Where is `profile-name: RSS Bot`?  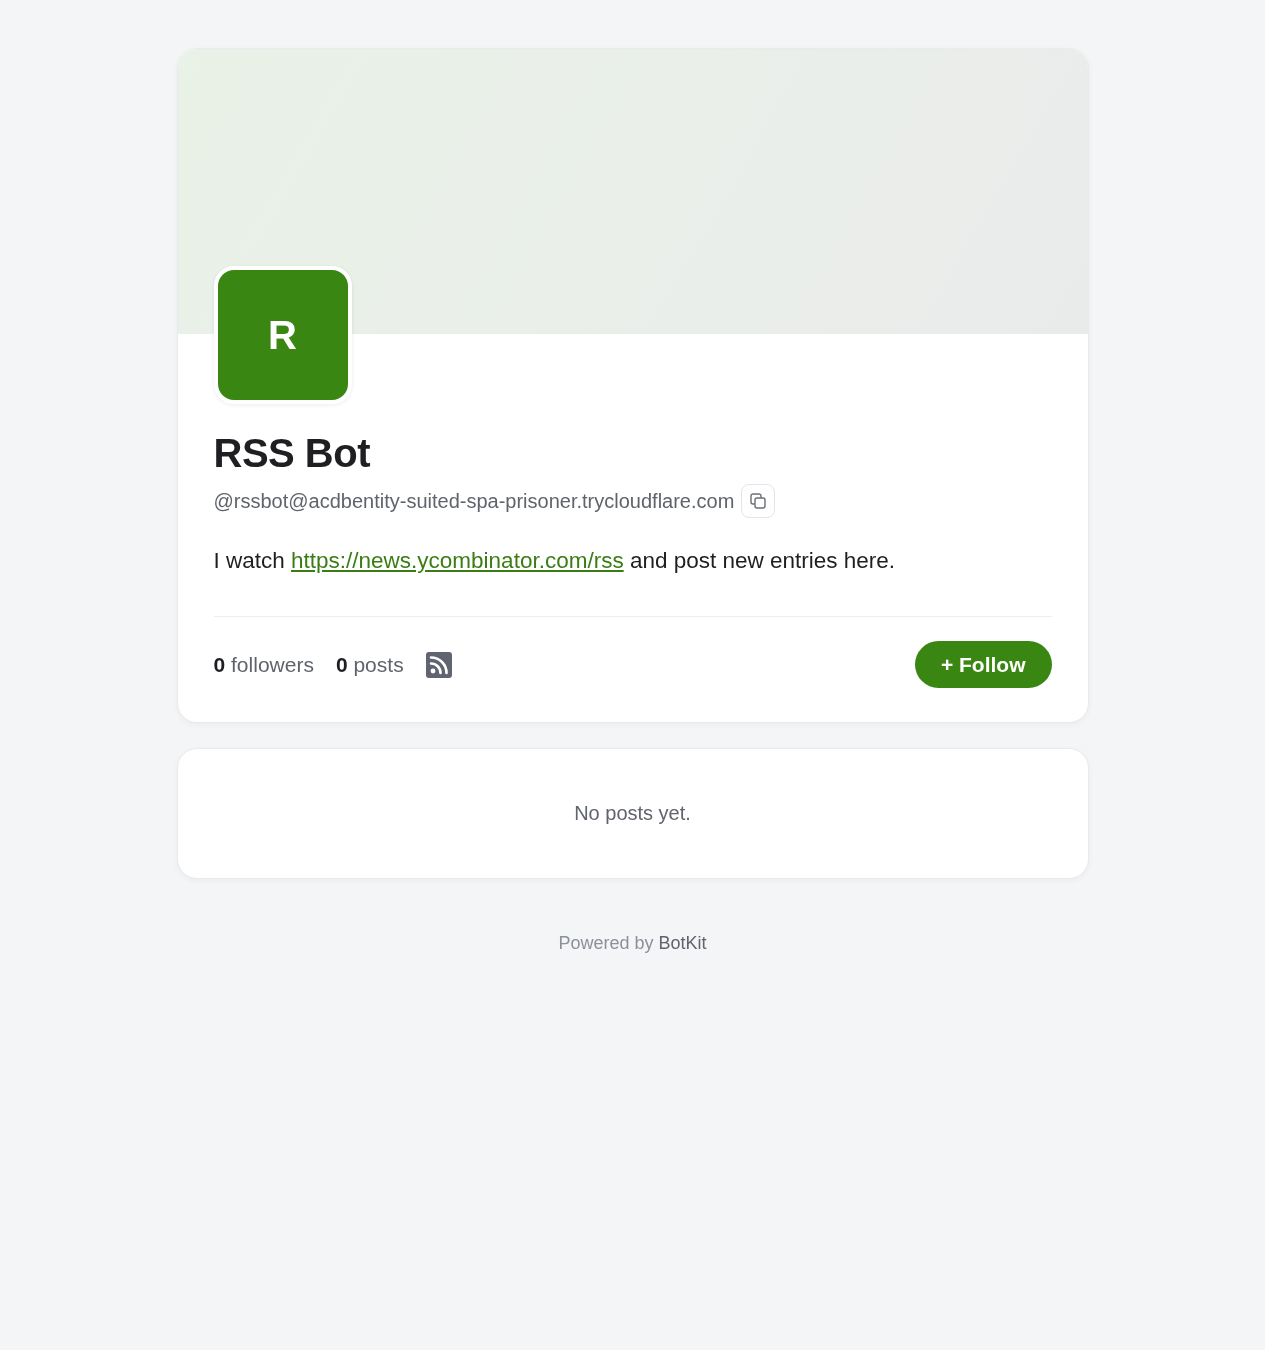 profile-name: RSS Bot is located at coordinates (291, 453).